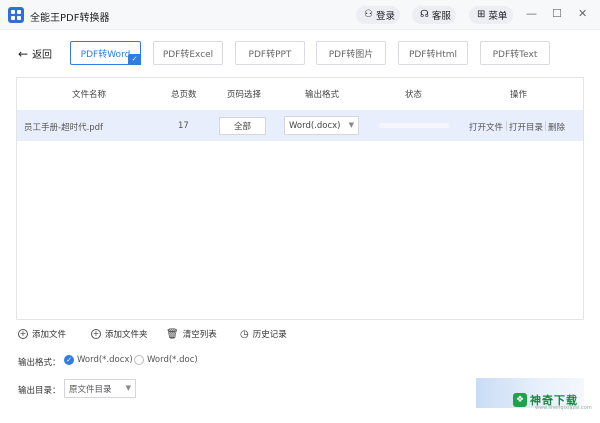 This screenshot has height=423, width=600. What do you see at coordinates (557, 14) in the screenshot?
I see `maximize-button: ☐` at bounding box center [557, 14].